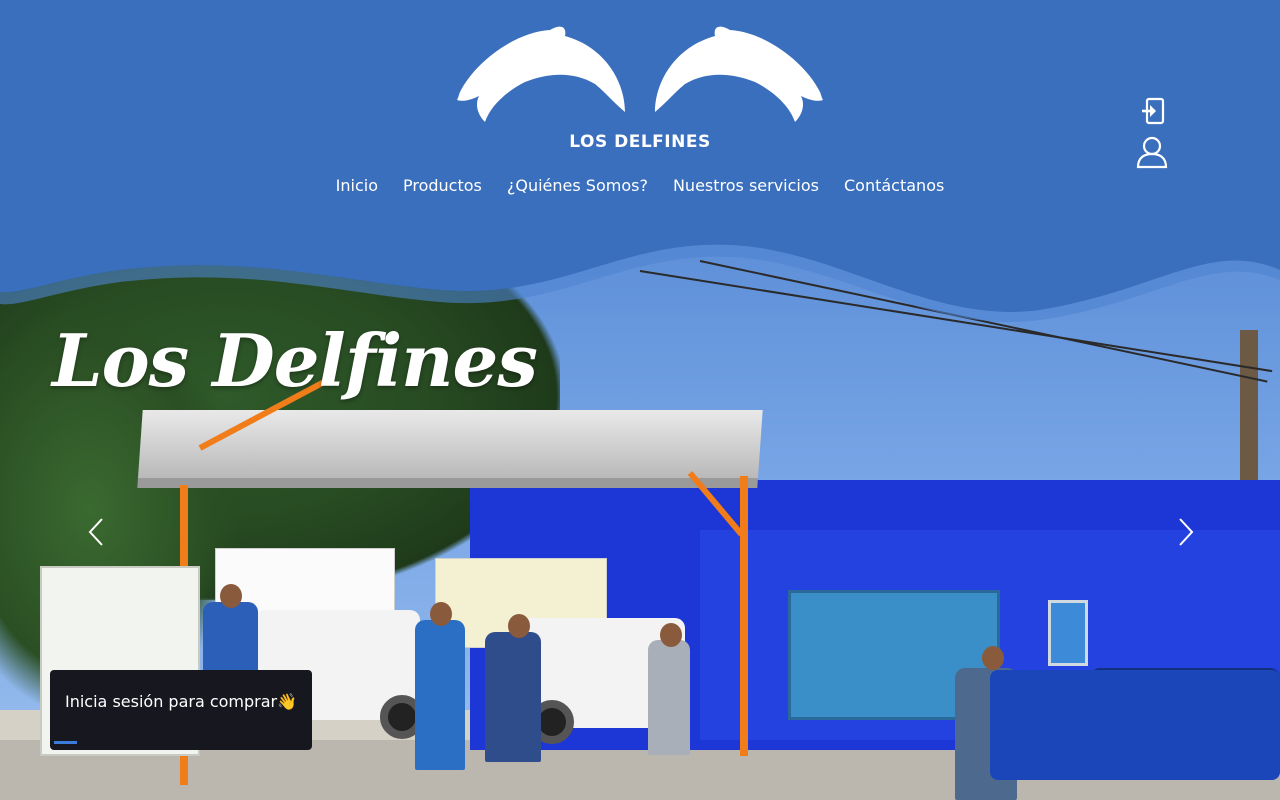 The width and height of the screenshot is (1280, 800). I want to click on carport-roof, so click(450, 449).